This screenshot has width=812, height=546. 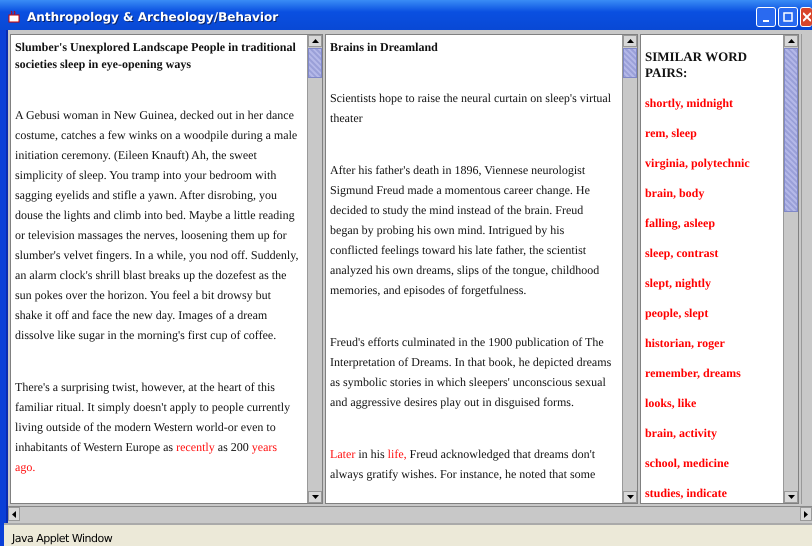 I want to click on horizontal-scrollbar, so click(x=410, y=513).